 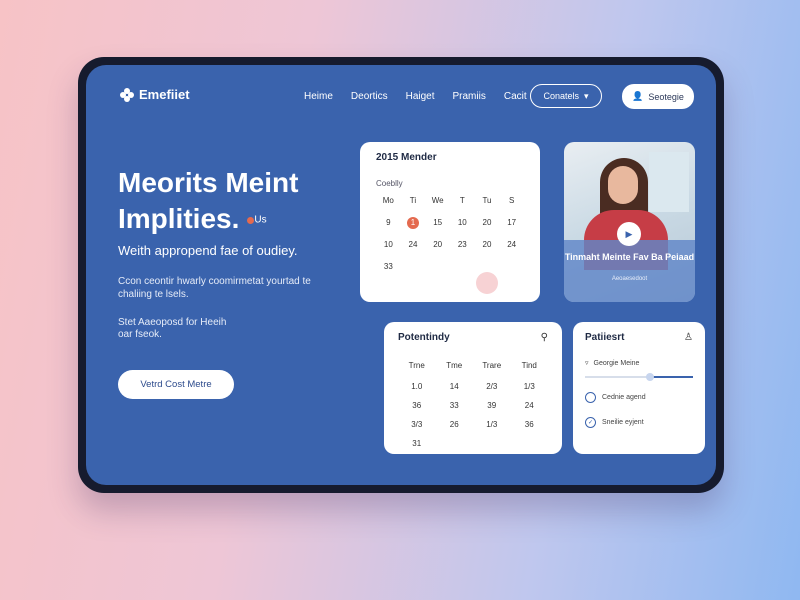 What do you see at coordinates (629, 257) in the screenshot?
I see `video-title: Tinmaht Meinte Fav Ba Peiaad` at bounding box center [629, 257].